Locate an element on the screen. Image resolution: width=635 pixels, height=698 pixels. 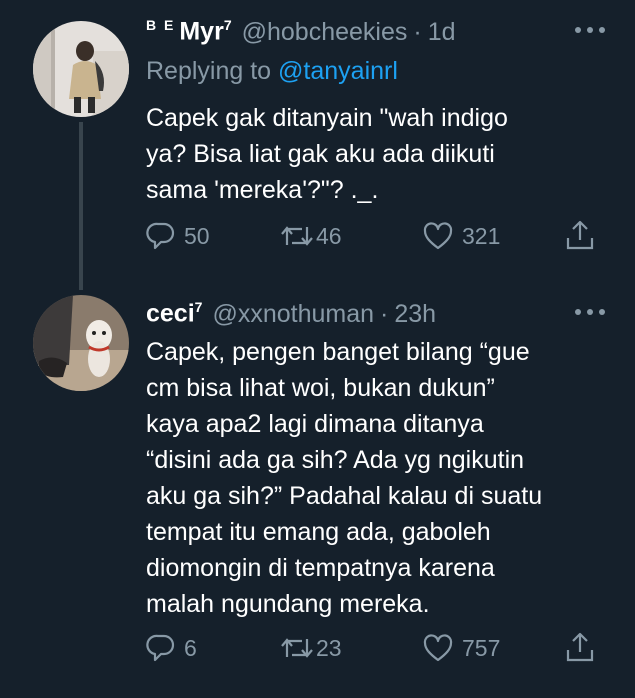
reply-button: 6 is located at coordinates (171, 648).